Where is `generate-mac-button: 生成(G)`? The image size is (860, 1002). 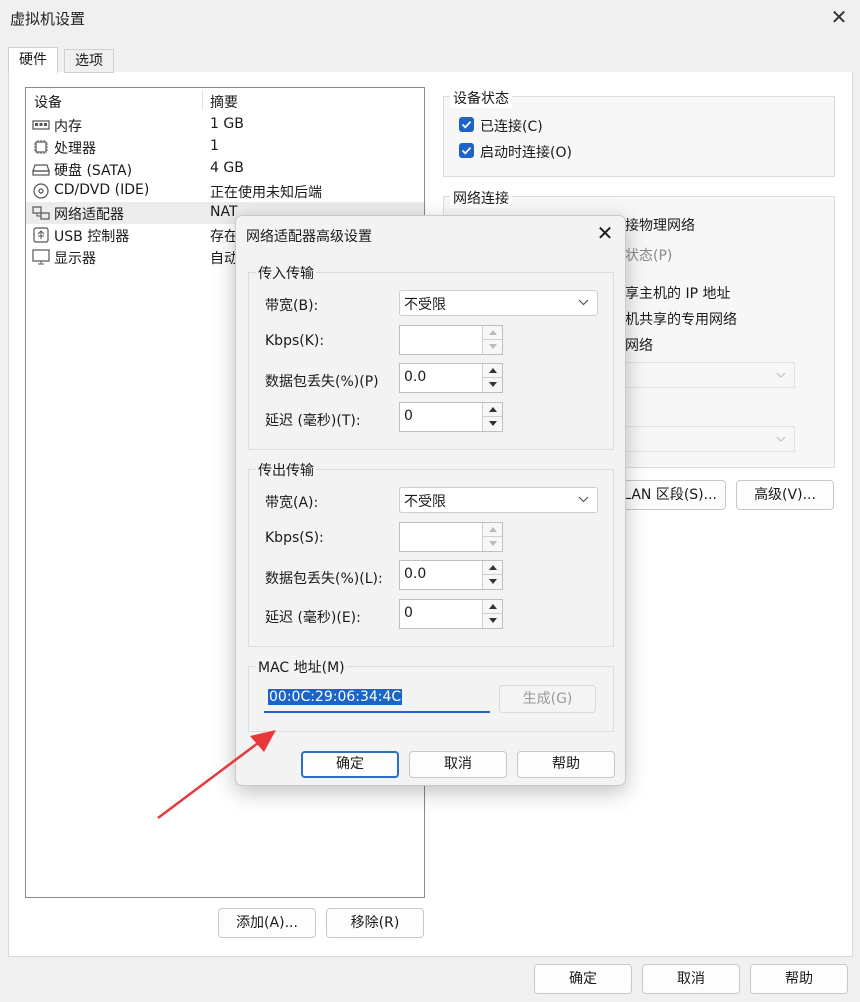
generate-mac-button: 生成(G) is located at coordinates (547, 699).